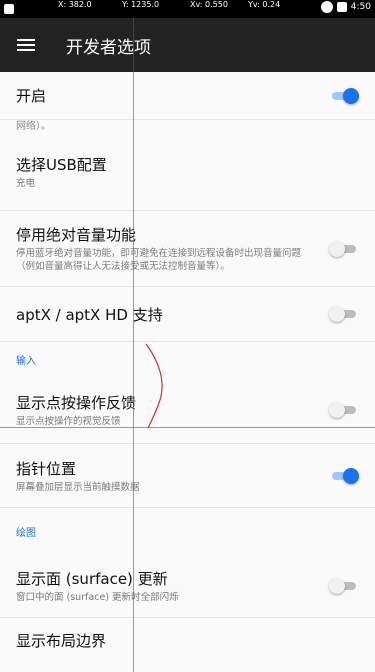 The width and height of the screenshot is (375, 672). Describe the element at coordinates (187, 638) in the screenshot. I see `row-layout-bounds: 显示布局边界` at that location.